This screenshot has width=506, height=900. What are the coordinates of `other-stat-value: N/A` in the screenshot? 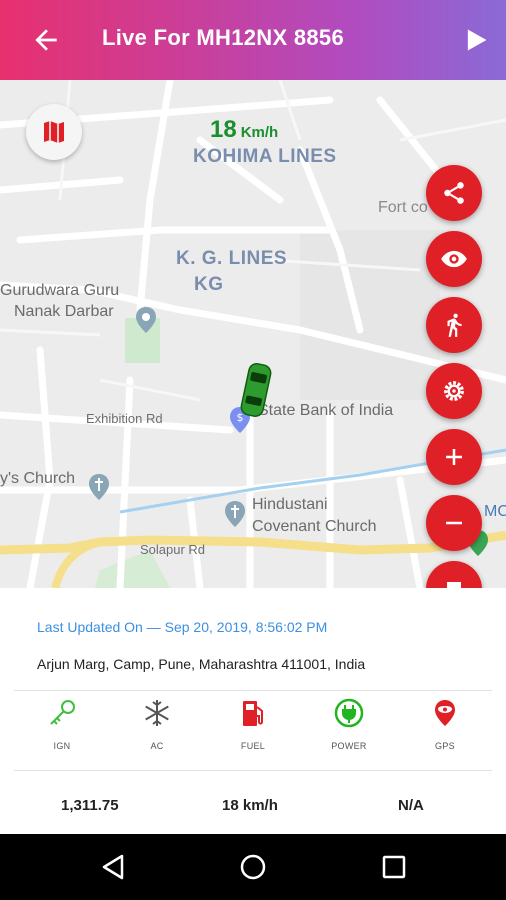 It's located at (411, 805).